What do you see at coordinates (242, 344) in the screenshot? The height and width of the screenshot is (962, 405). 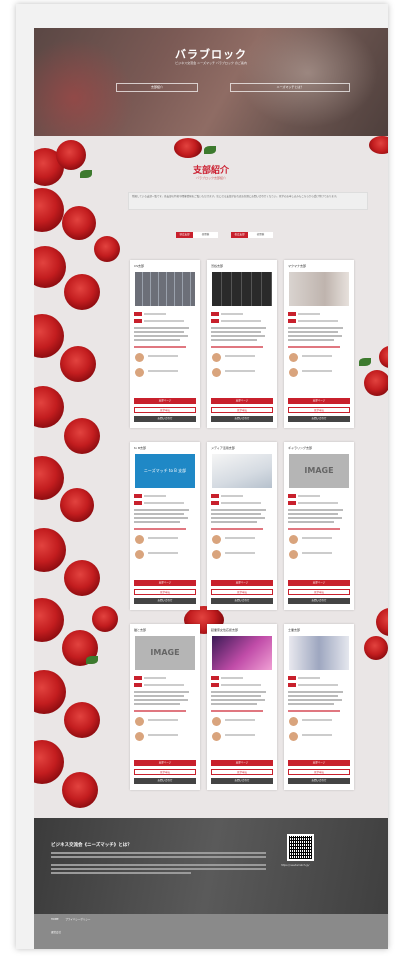 I see `chapter-card: 渋谷支部 支部ページ見学申込お問い合わせ` at bounding box center [242, 344].